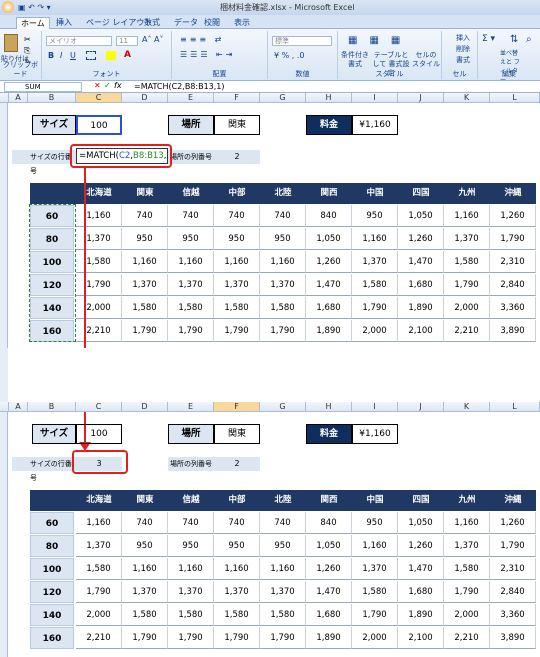  What do you see at coordinates (426, 60) in the screenshot?
I see `cell-style-button: セルの スタイル` at bounding box center [426, 60].